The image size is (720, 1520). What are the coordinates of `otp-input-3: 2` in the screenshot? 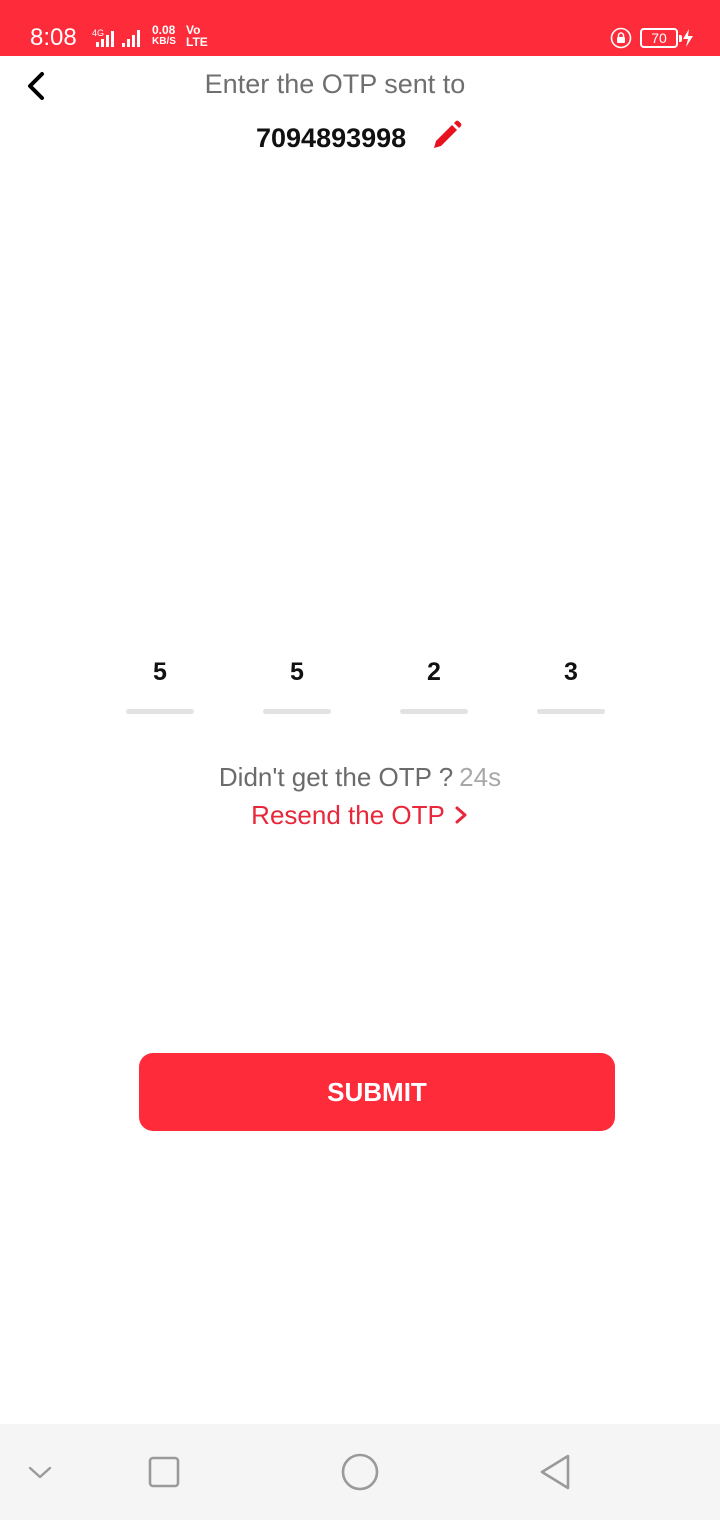 It's located at (434, 683).